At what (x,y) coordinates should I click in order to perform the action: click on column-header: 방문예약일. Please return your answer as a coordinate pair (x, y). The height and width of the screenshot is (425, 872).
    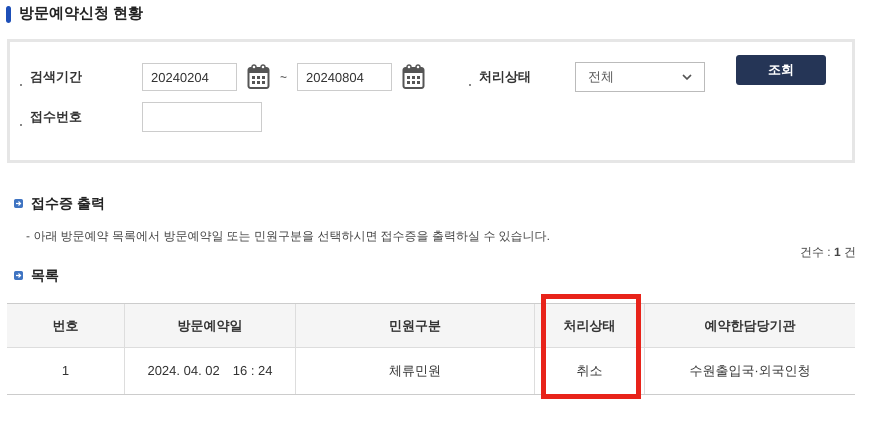
    Looking at the image, I should click on (210, 326).